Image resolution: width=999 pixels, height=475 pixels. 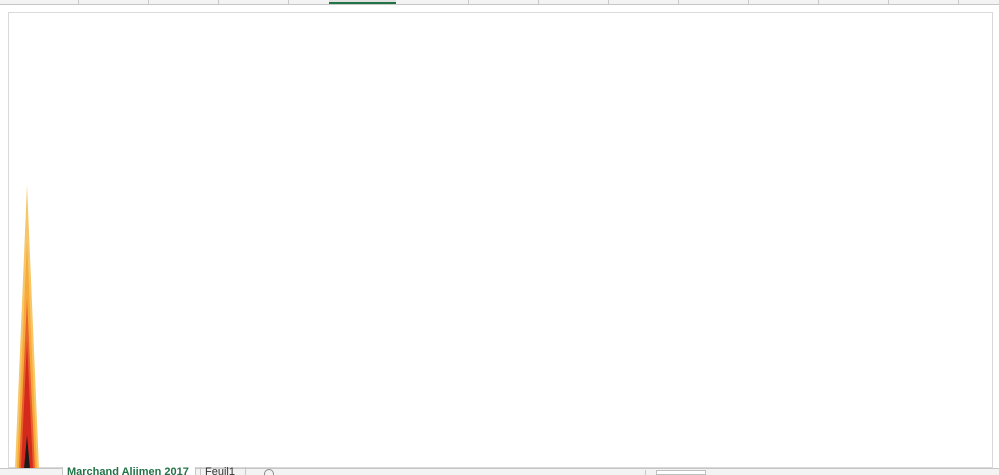 I want to click on scrollbar-thumb, so click(x=681, y=472).